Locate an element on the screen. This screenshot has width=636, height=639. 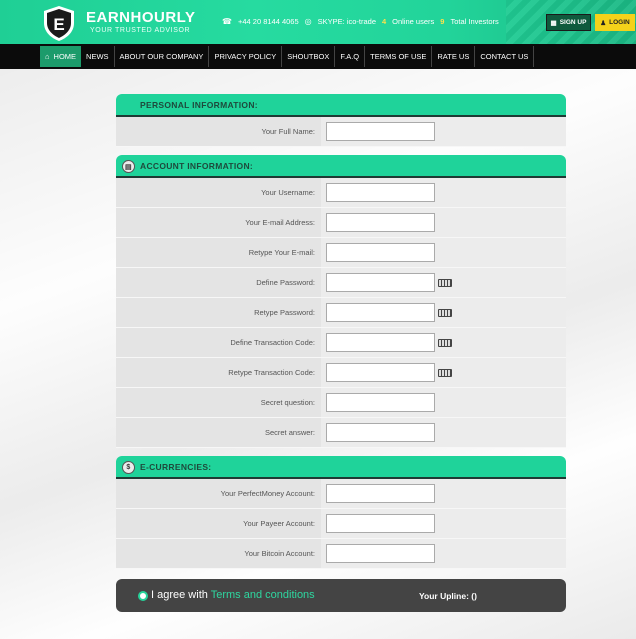
form-row-secret-question: Secret question: is located at coordinates (341, 403).